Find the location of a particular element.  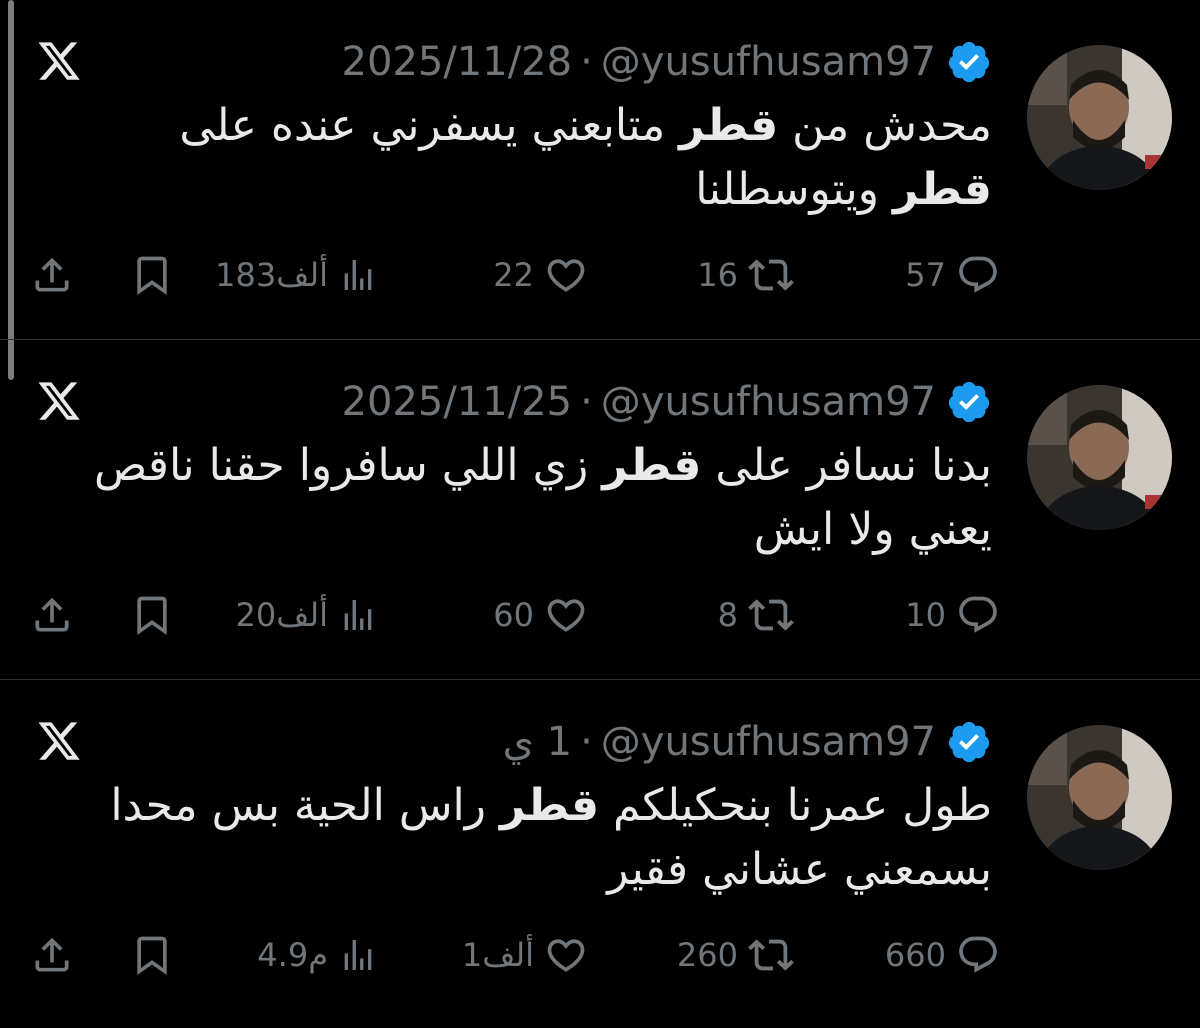

reply-button: 10 is located at coordinates (952, 615).